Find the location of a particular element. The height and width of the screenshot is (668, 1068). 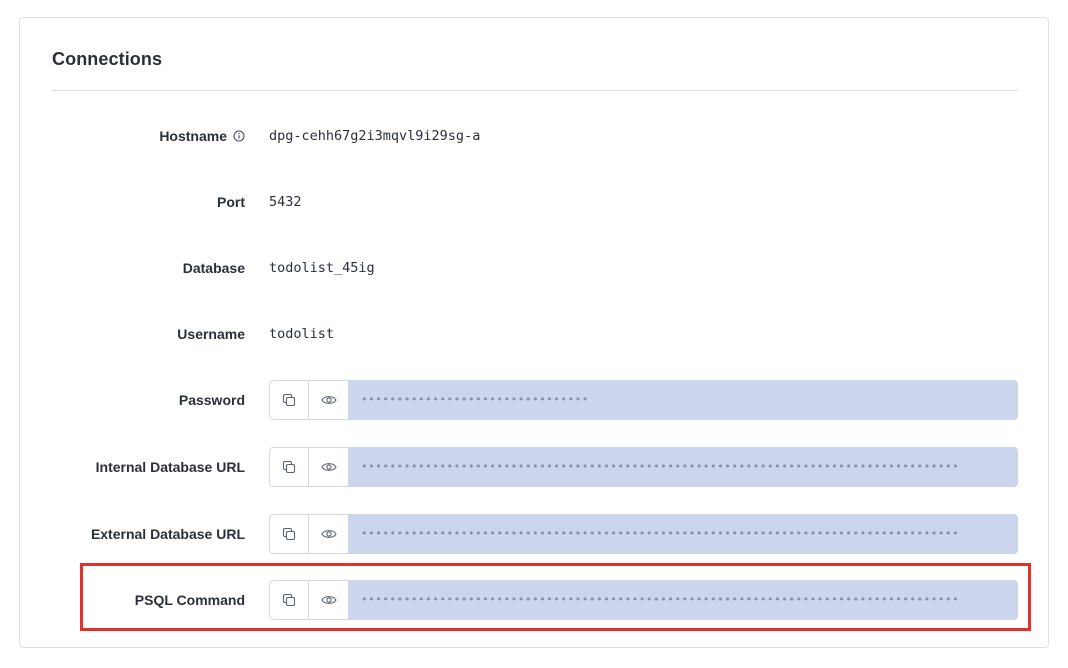

username-value: todolist is located at coordinates (302, 334).